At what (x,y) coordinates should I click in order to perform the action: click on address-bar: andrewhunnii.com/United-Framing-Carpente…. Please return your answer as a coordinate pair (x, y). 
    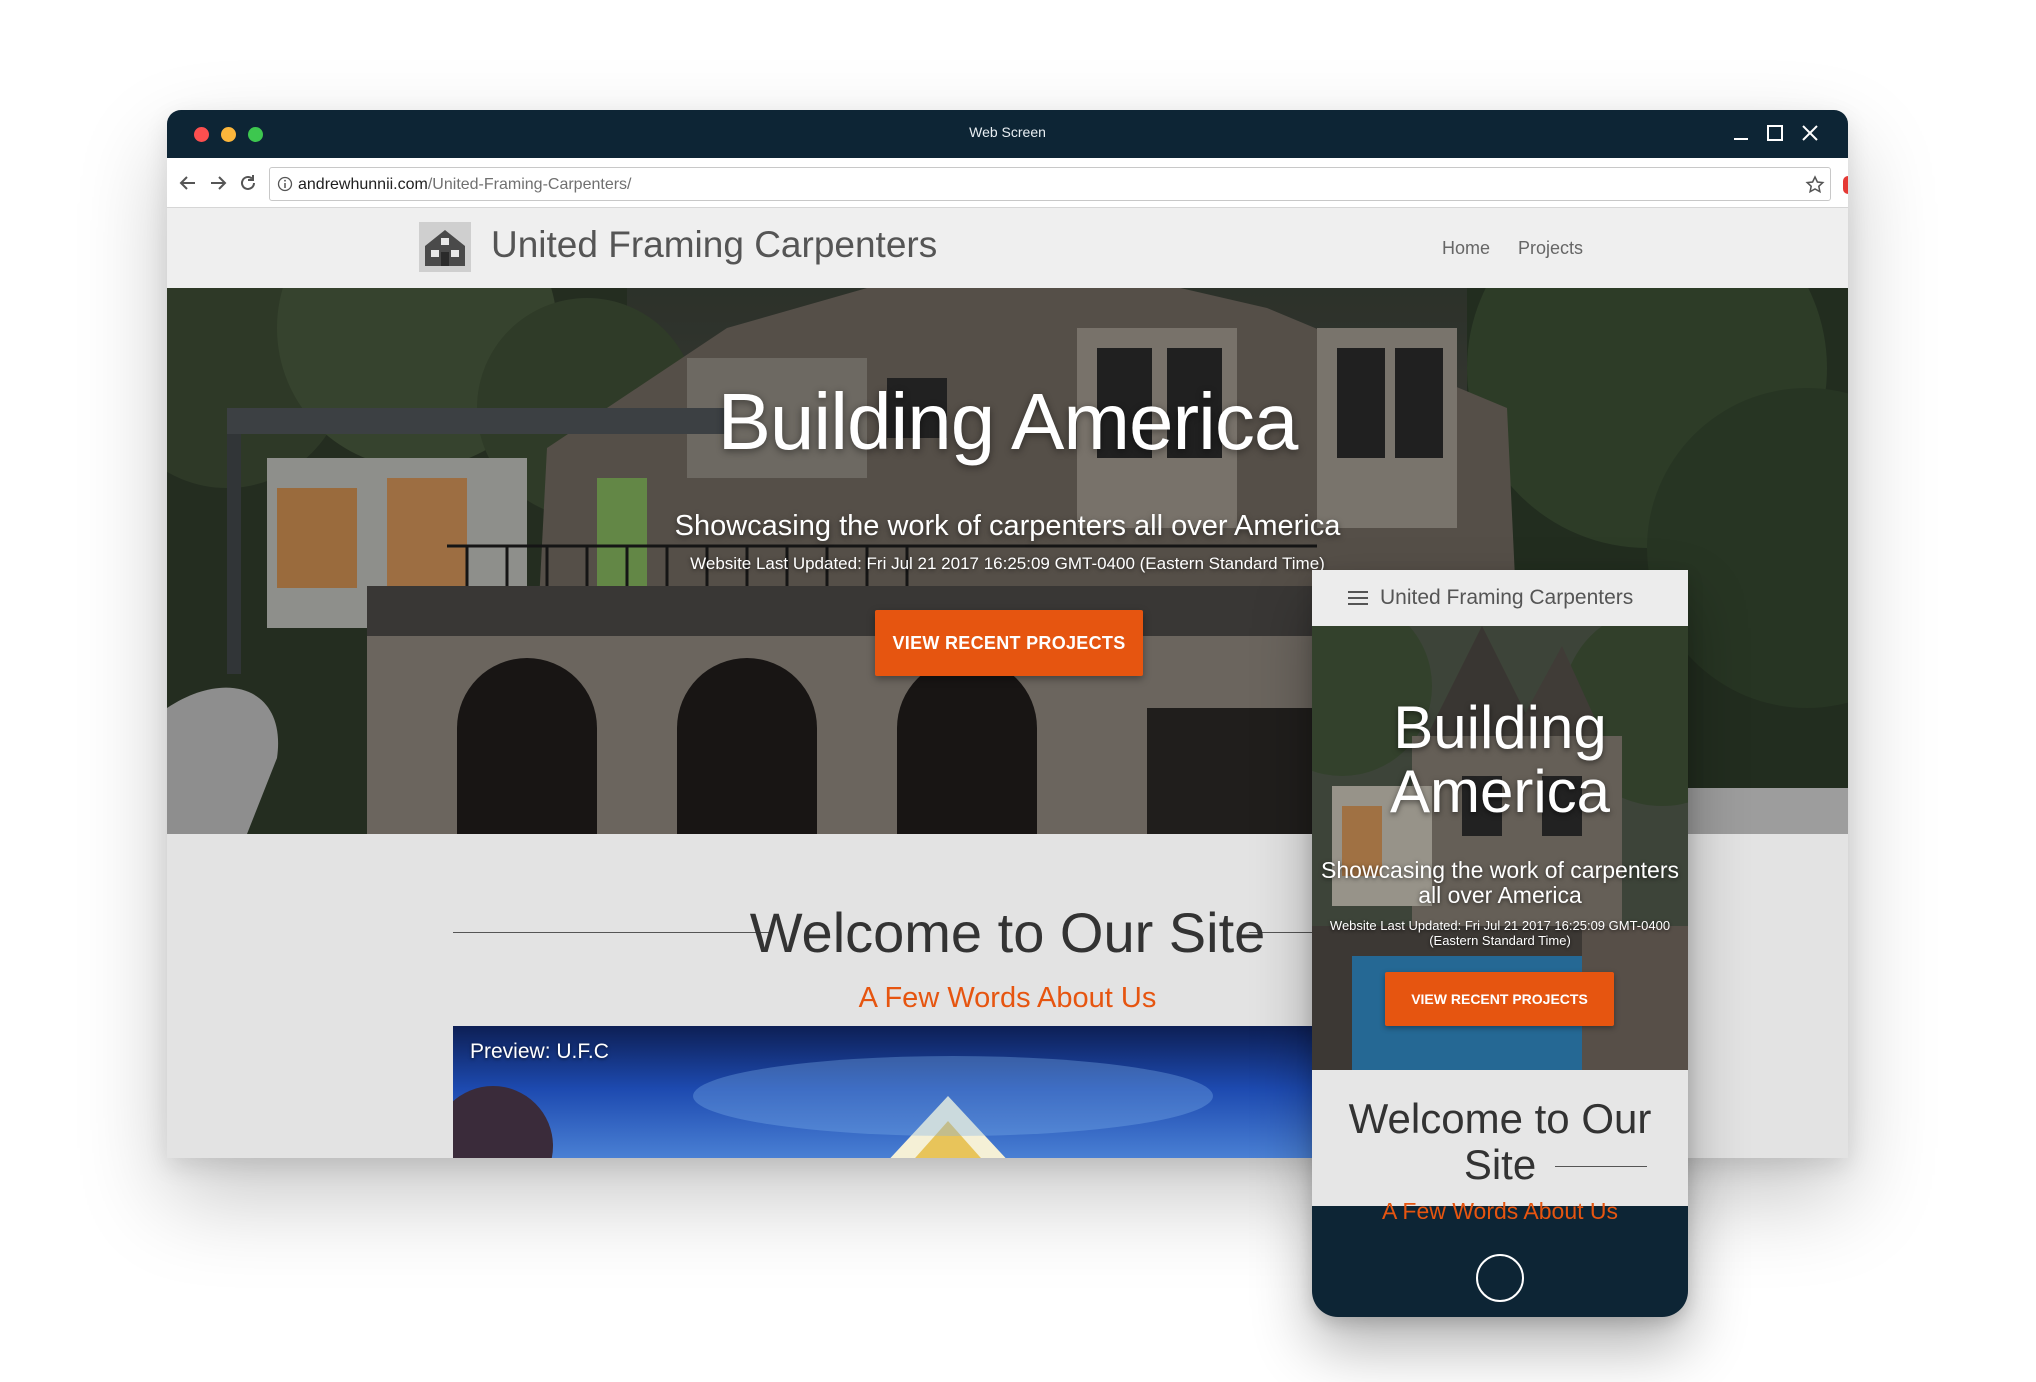
    Looking at the image, I should click on (1050, 184).